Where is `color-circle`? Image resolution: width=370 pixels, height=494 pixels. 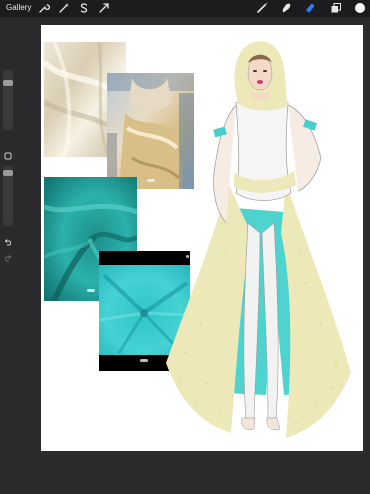
color-circle is located at coordinates (360, 8).